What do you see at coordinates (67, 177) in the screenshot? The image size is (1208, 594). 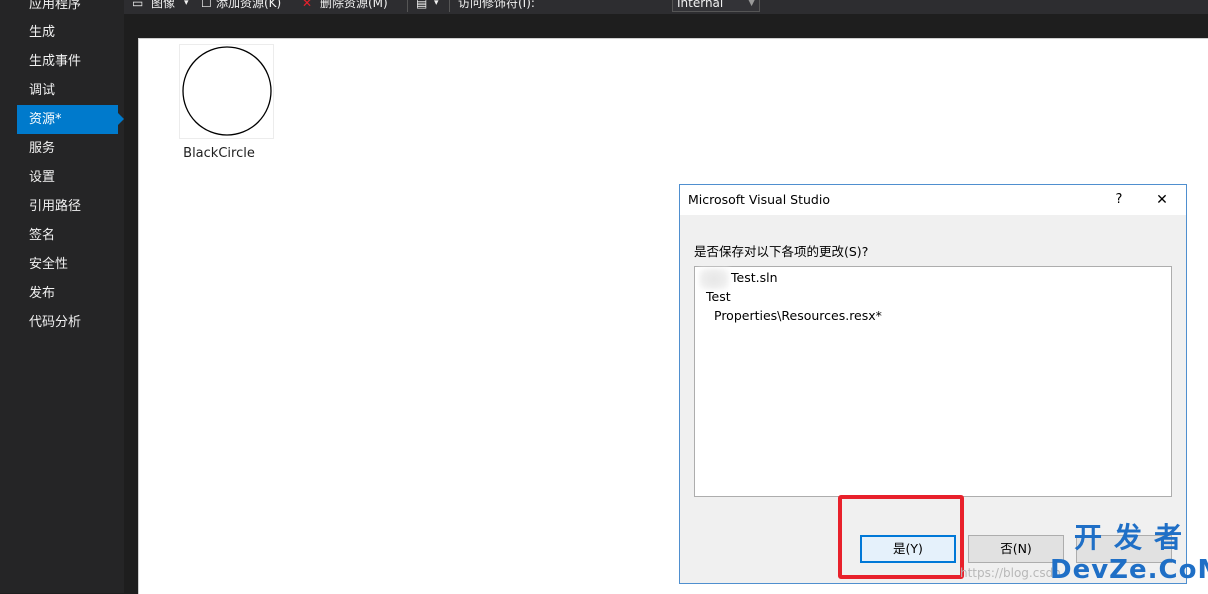 I see `sidebar-item-settings: 设置` at bounding box center [67, 177].